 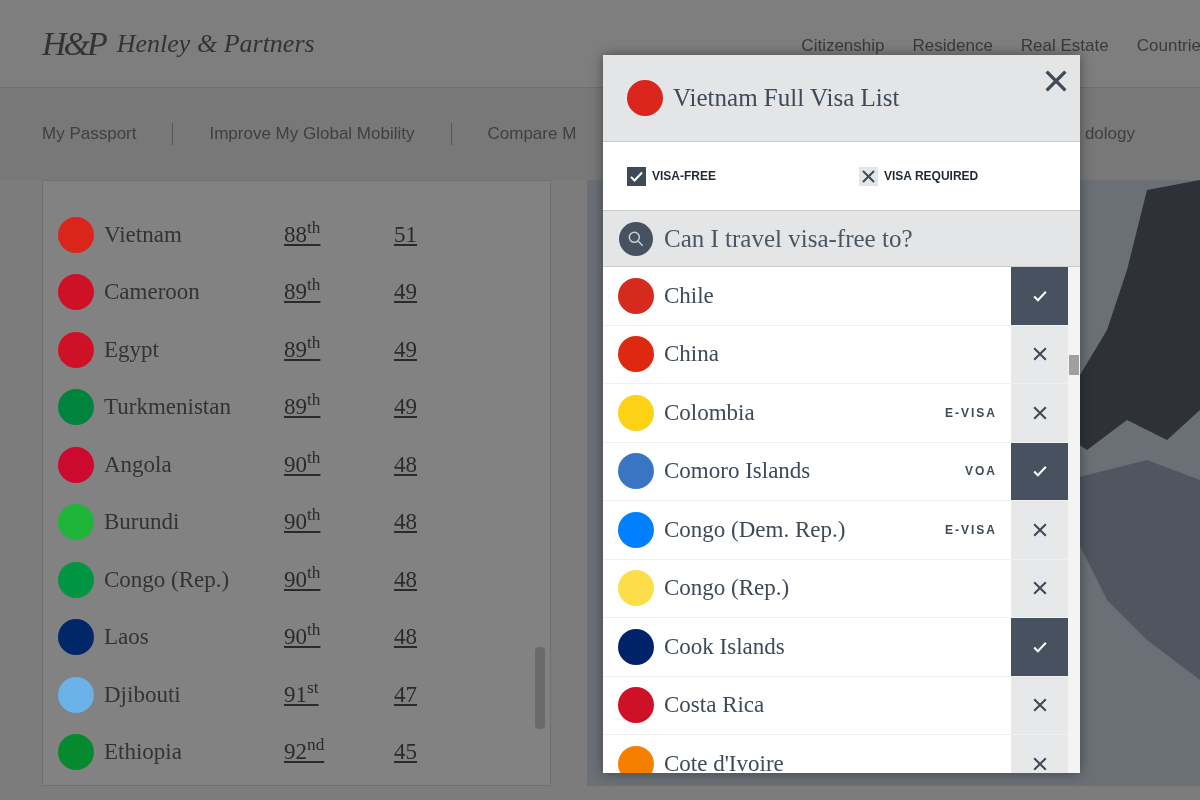 I want to click on search-input: Can I travel visa-free to?, so click(x=872, y=238).